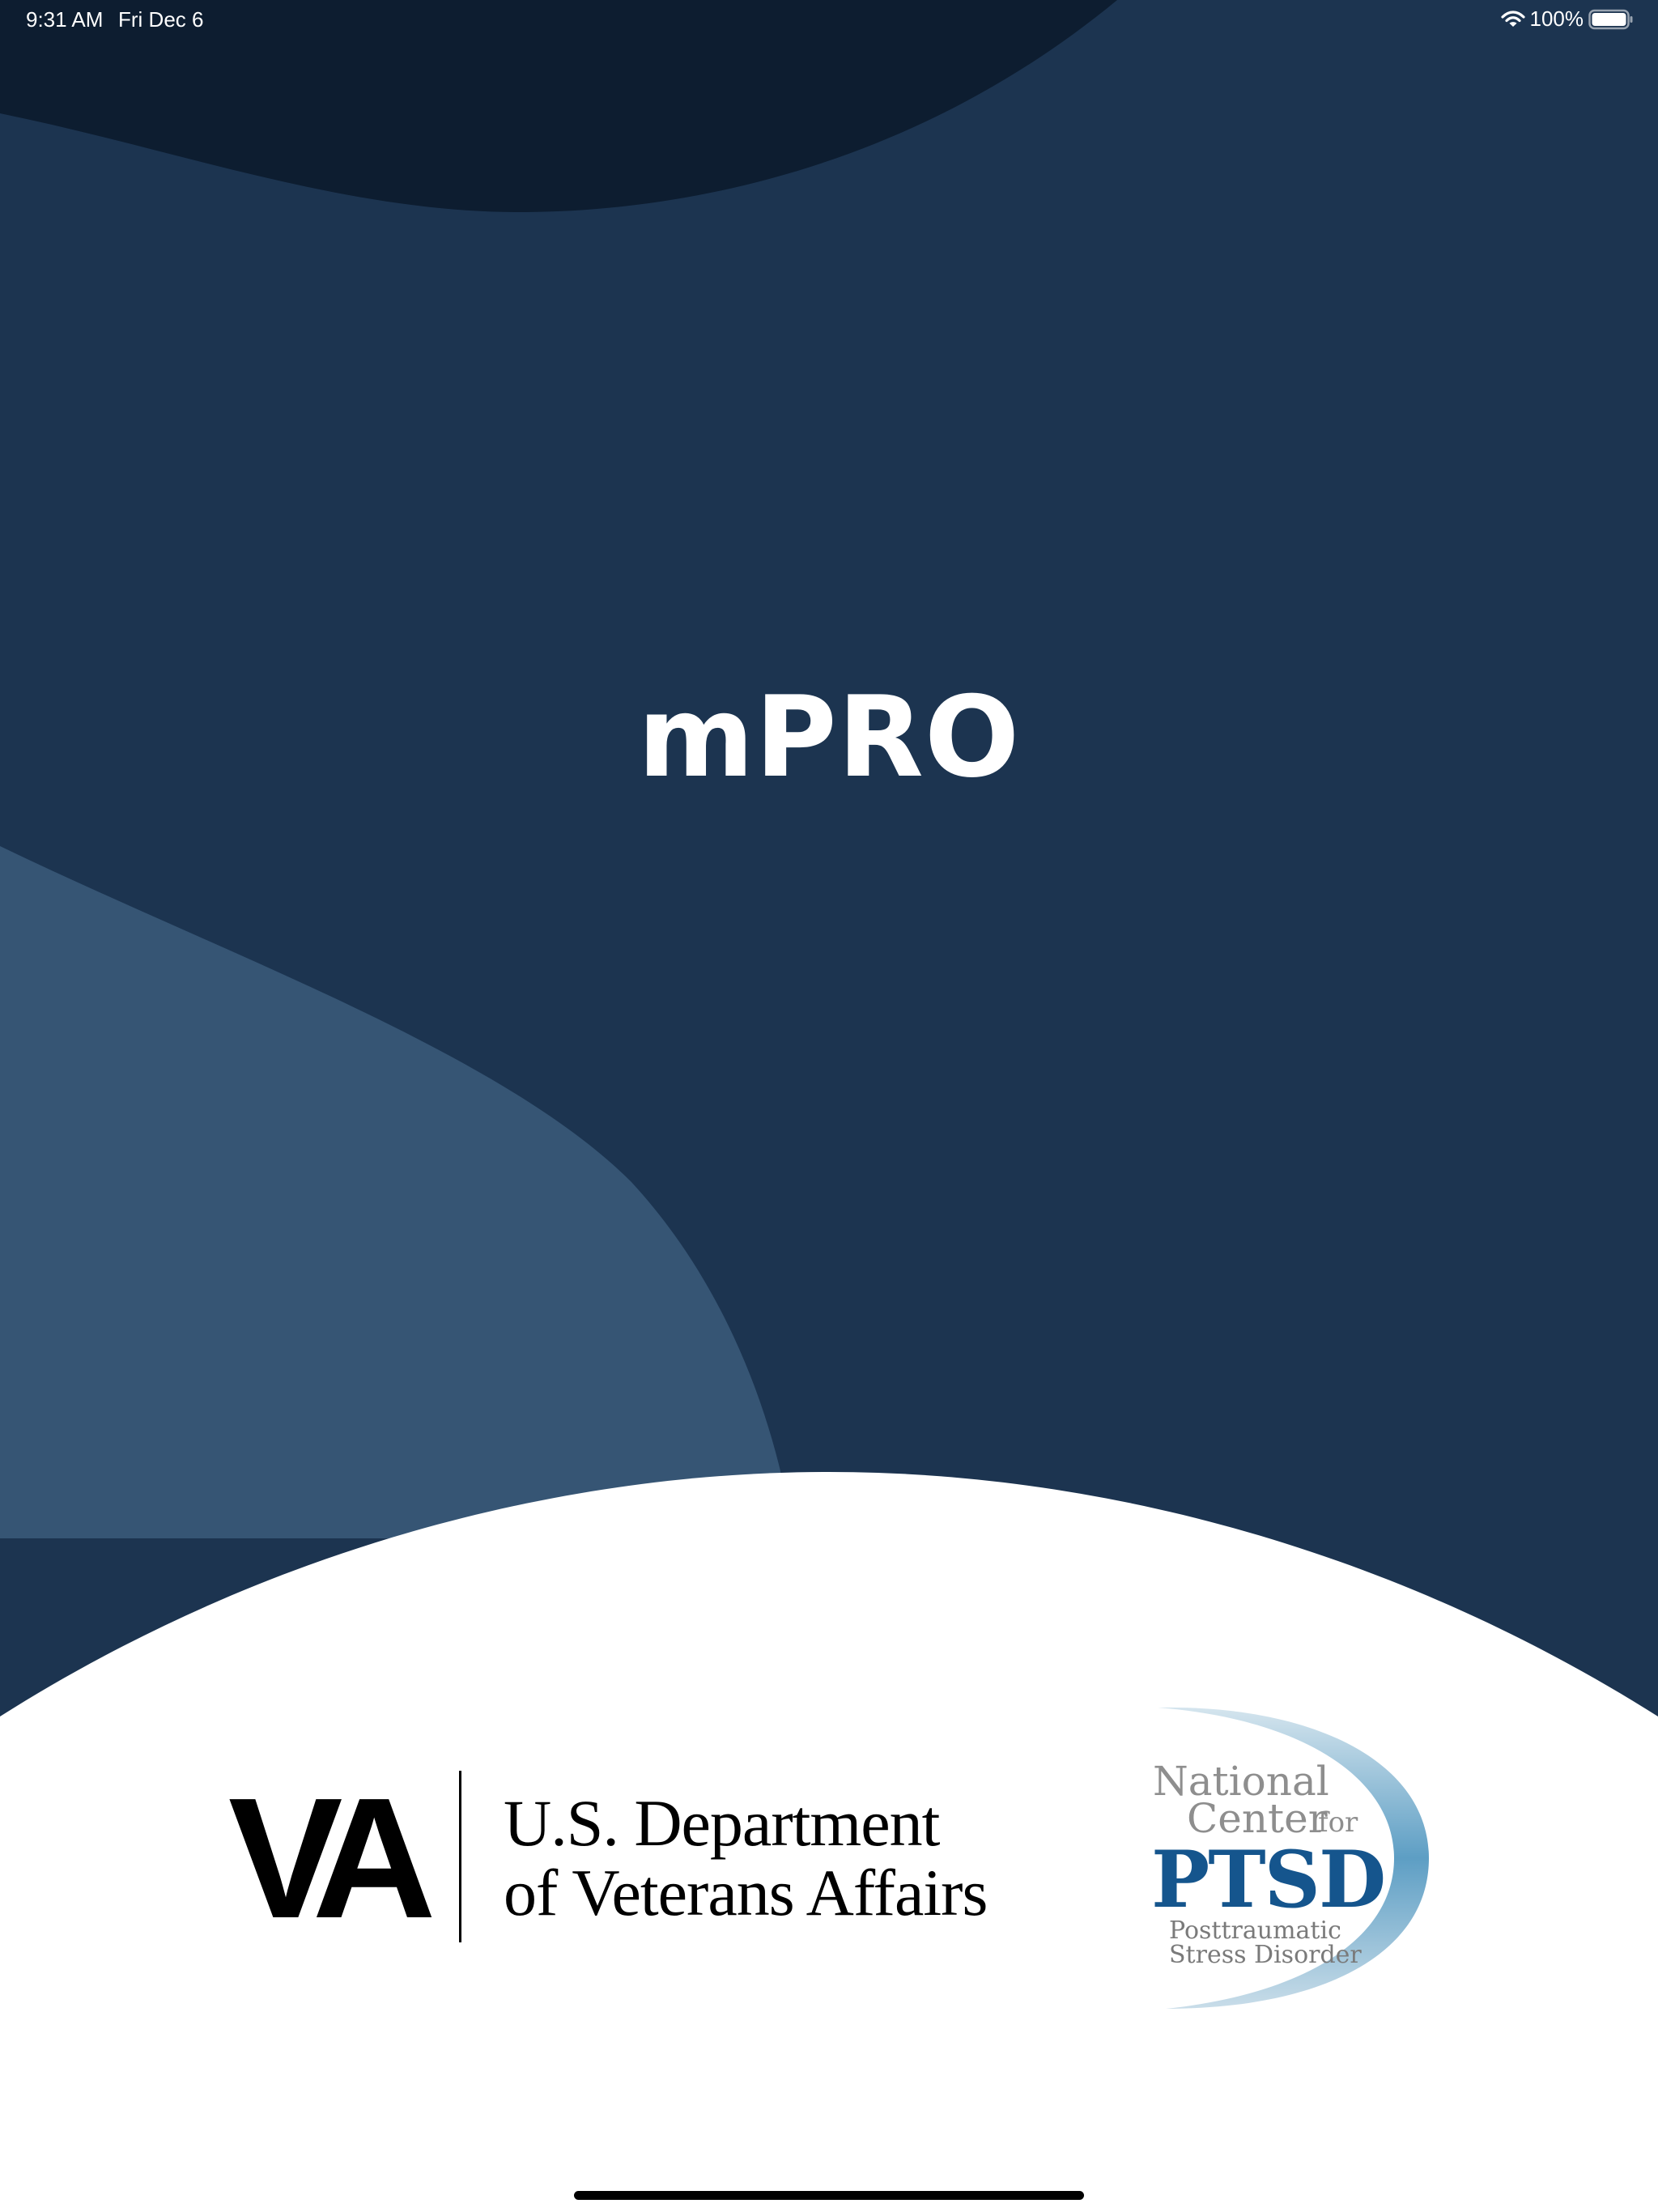 The height and width of the screenshot is (2212, 1658). I want to click on app-title: mPRO, so click(829, 737).